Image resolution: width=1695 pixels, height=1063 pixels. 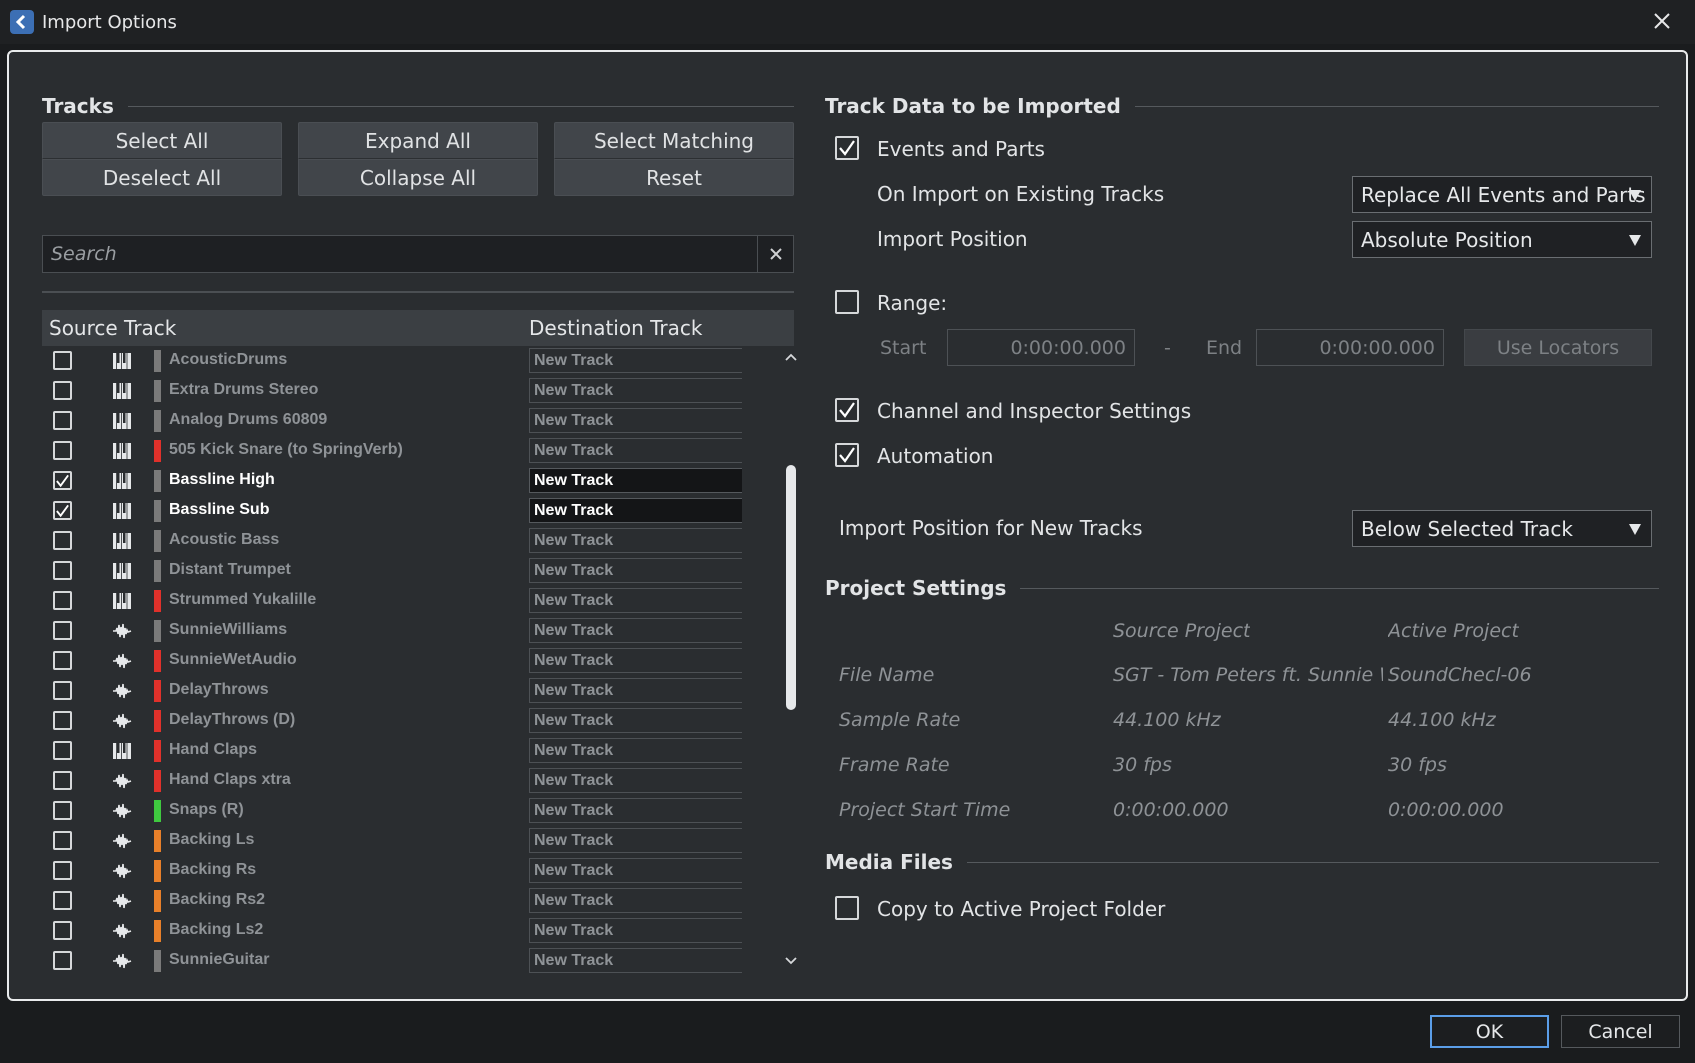 What do you see at coordinates (791, 587) in the screenshot?
I see `scrollbar-thumb` at bounding box center [791, 587].